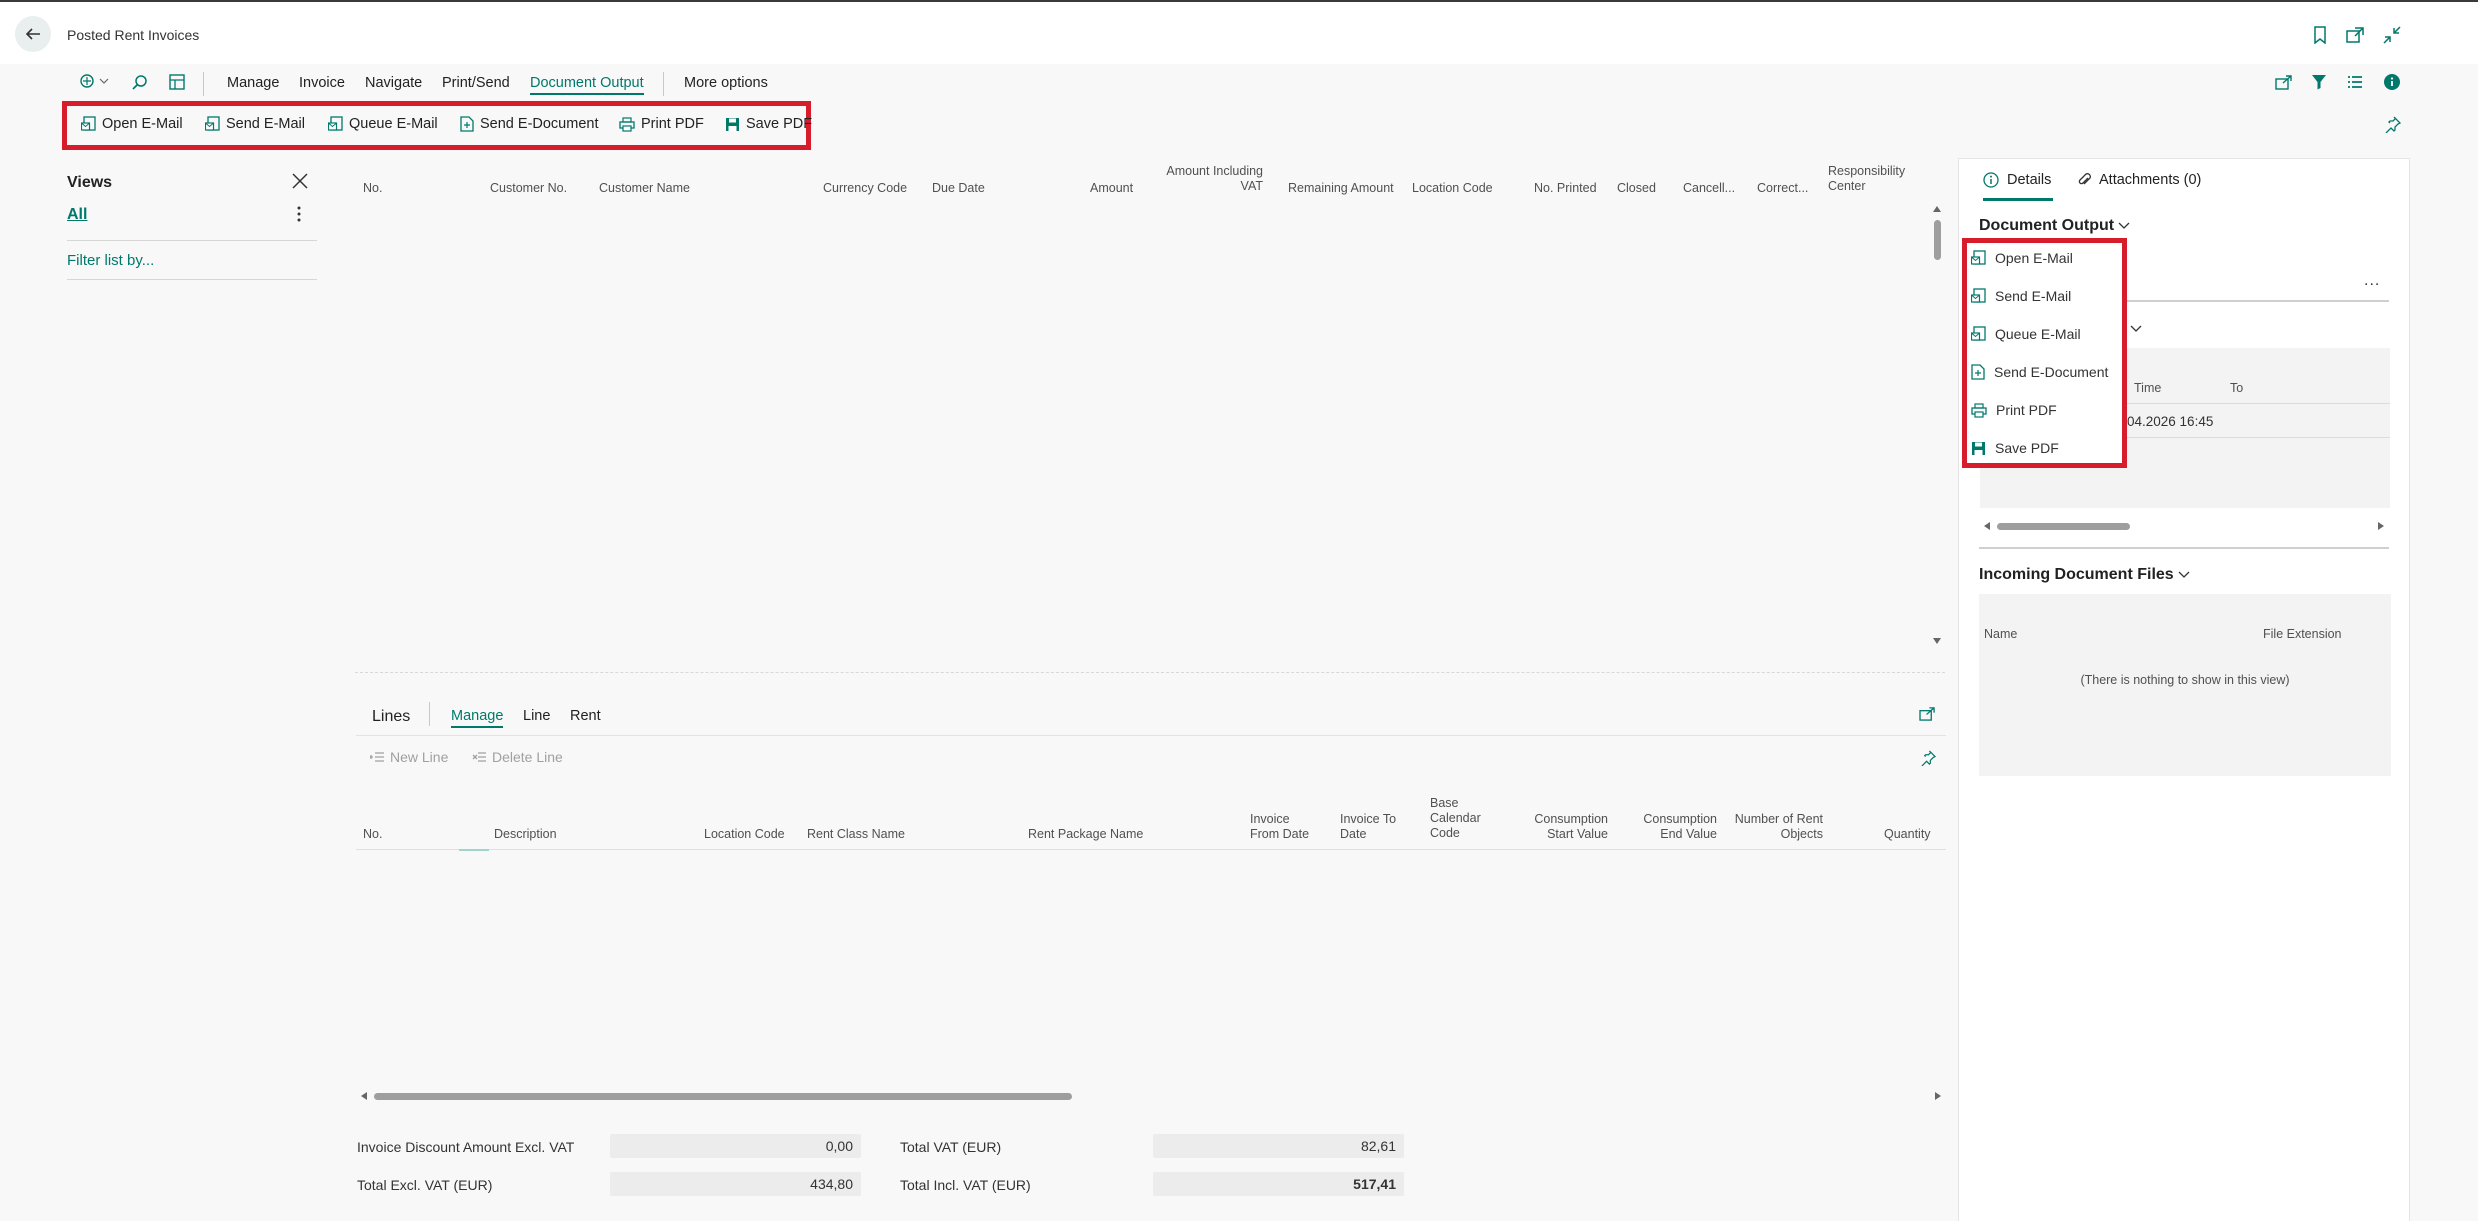  Describe the element at coordinates (1673, 827) in the screenshot. I see `line-col-consumption-end: Consumption End Value` at that location.